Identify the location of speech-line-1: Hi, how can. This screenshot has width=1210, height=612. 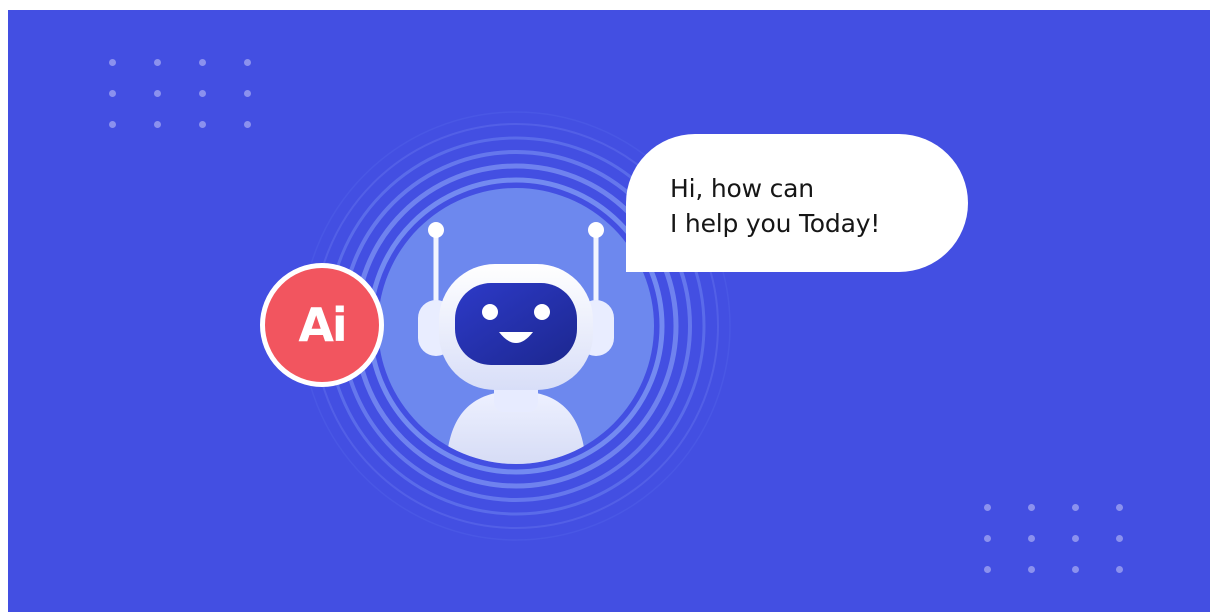
(742, 188).